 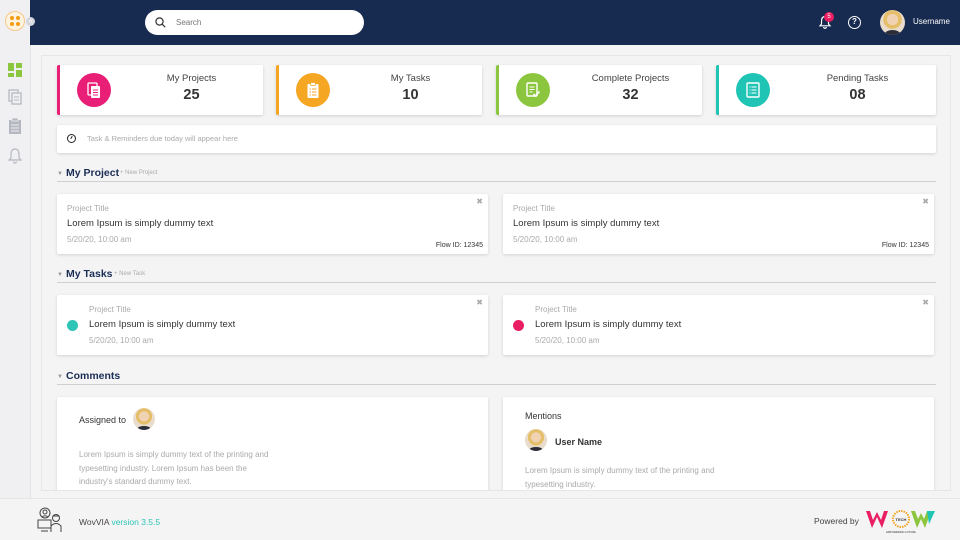 I want to click on stat-card-my-projects: My Projects 25, so click(x=160, y=90).